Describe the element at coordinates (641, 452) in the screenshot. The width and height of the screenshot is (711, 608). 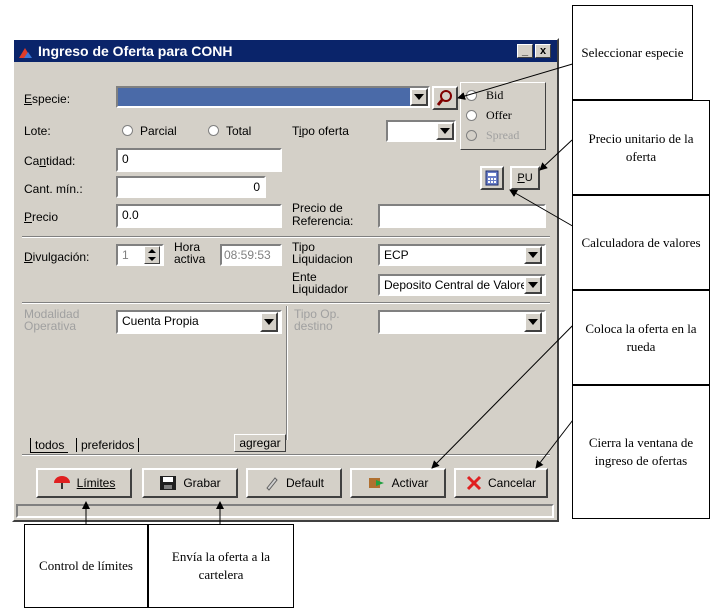
I see `callout-cierra-ventana: Cierra la ventana de ingreso de ofertas` at that location.